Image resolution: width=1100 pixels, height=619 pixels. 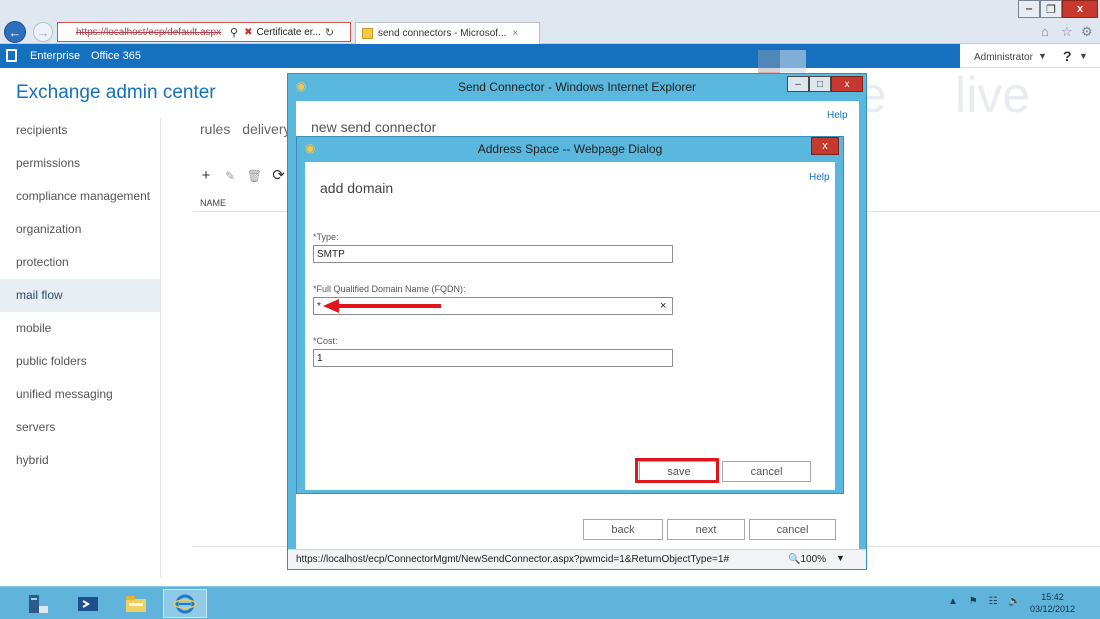 I want to click on column-header-name: NAME, so click(x=213, y=203).